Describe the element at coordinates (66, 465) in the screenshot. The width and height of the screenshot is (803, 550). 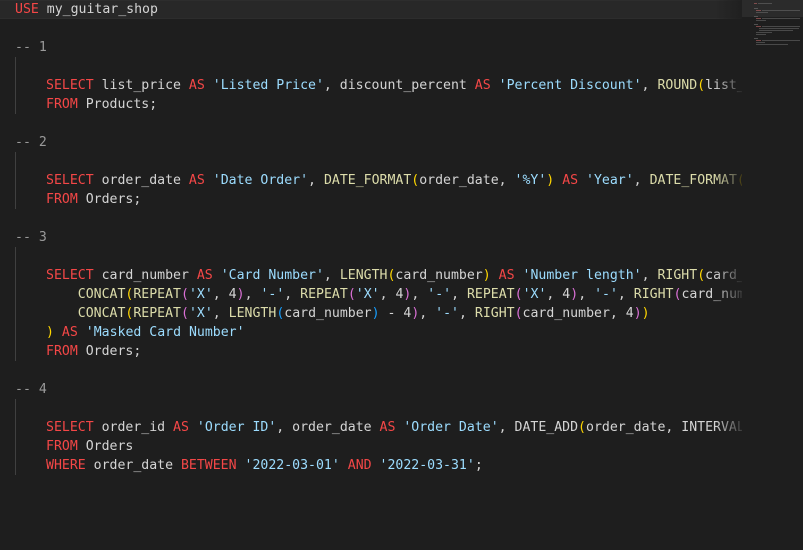
I see `sql-keyword: WHERE` at that location.